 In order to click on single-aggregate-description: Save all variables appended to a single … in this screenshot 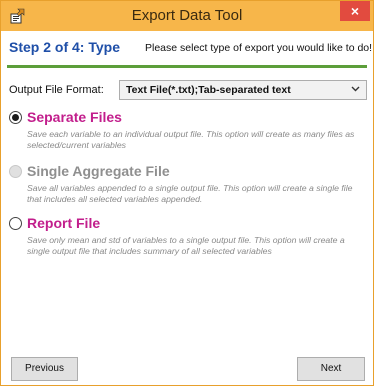, I will do `click(190, 193)`.